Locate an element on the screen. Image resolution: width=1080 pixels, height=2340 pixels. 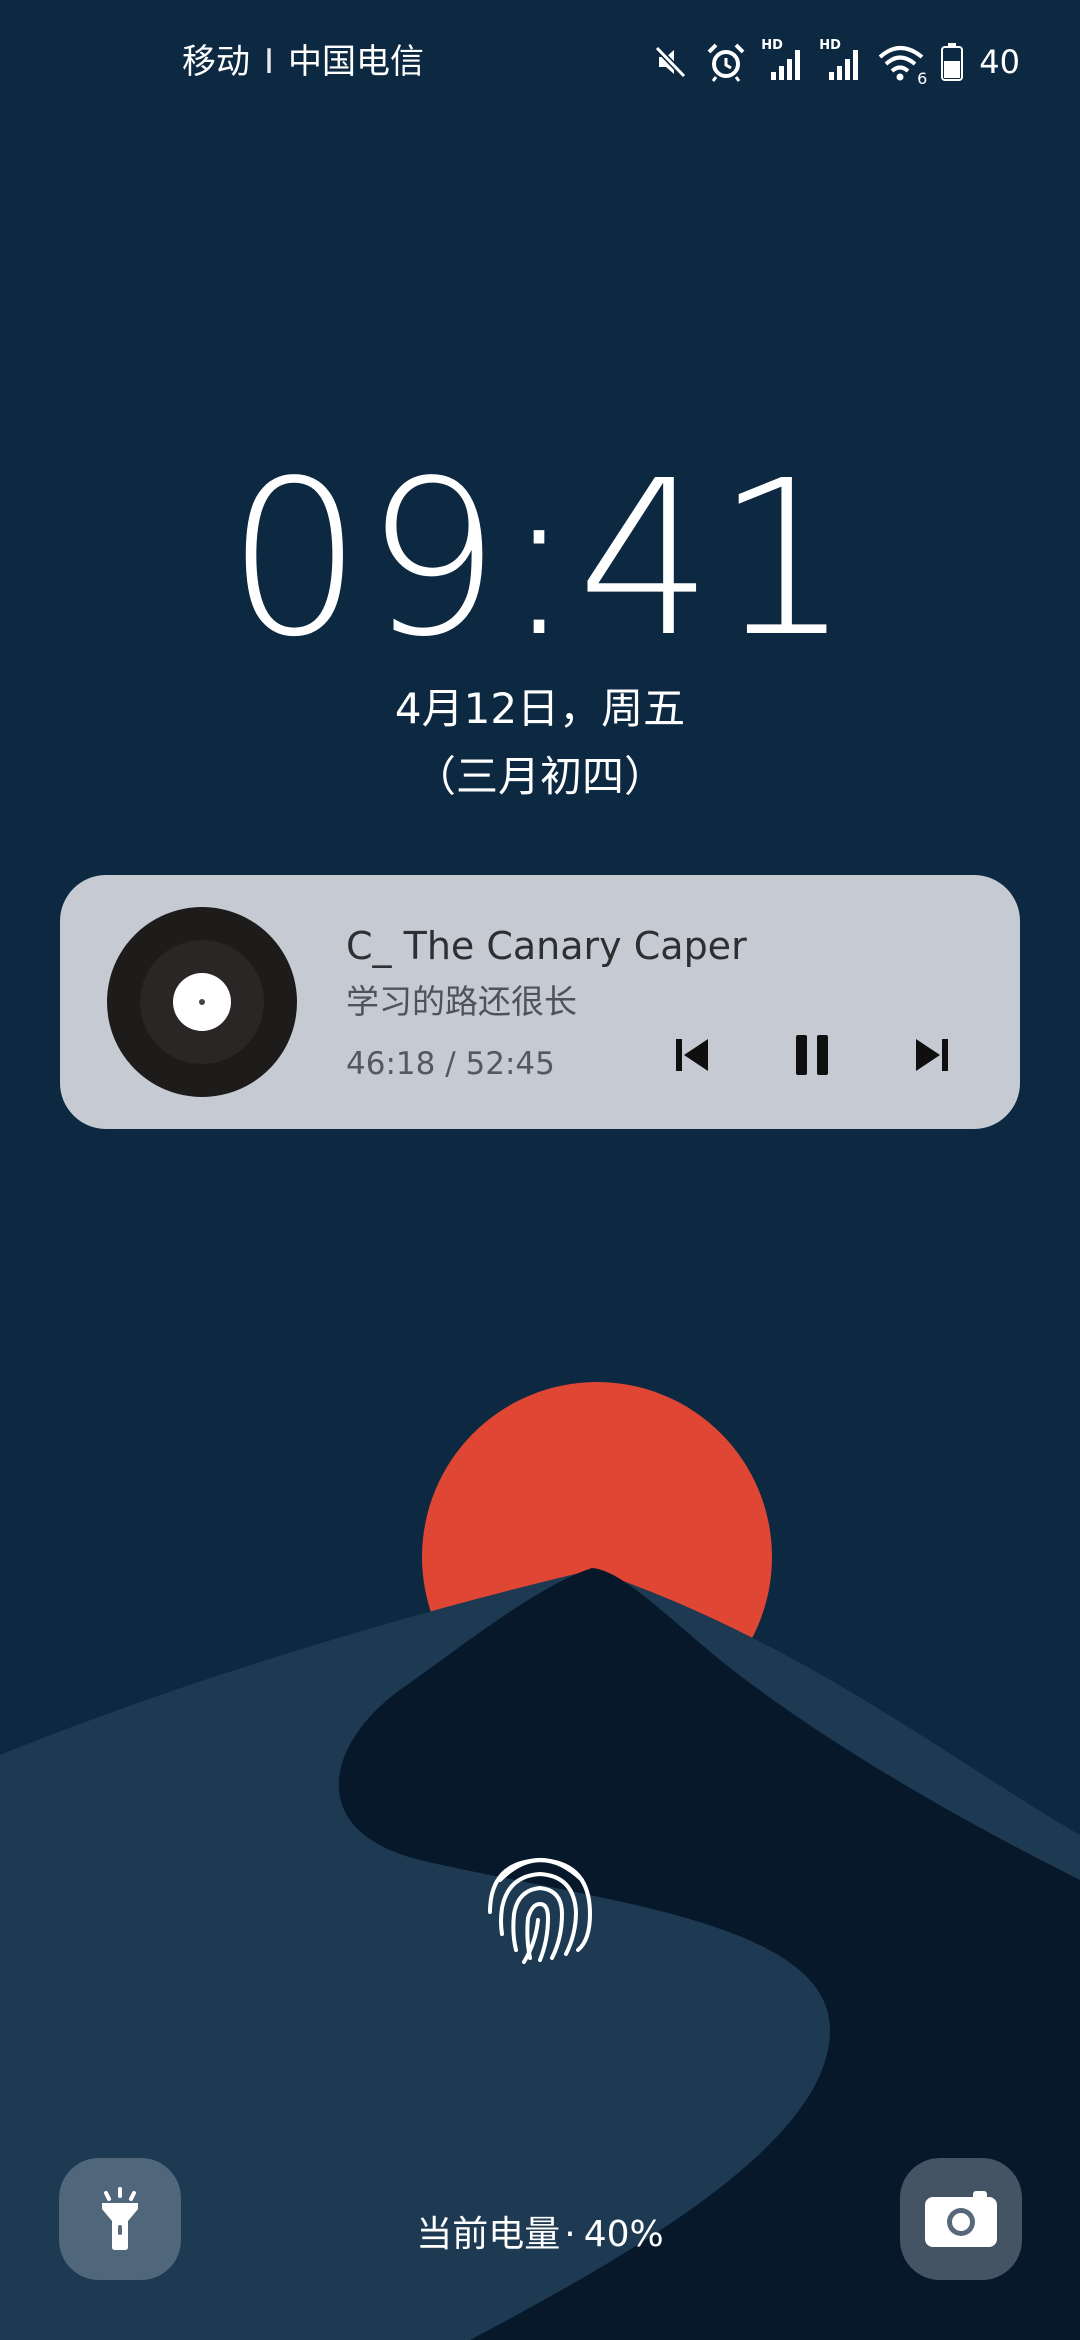
wifi: 6 is located at coordinates (902, 64).